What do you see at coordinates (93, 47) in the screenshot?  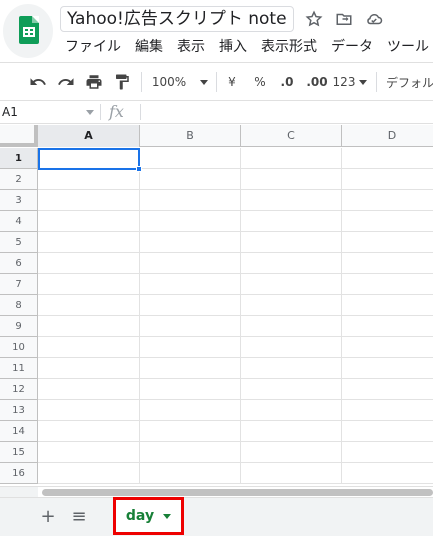 I see `menu-file: ファイル` at bounding box center [93, 47].